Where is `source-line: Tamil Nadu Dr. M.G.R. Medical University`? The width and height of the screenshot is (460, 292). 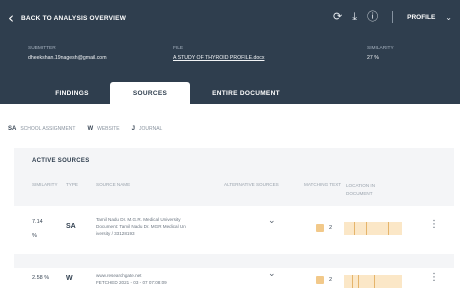
source-line: Tamil Nadu Dr. M.G.R. Medical University is located at coordinates (138, 219).